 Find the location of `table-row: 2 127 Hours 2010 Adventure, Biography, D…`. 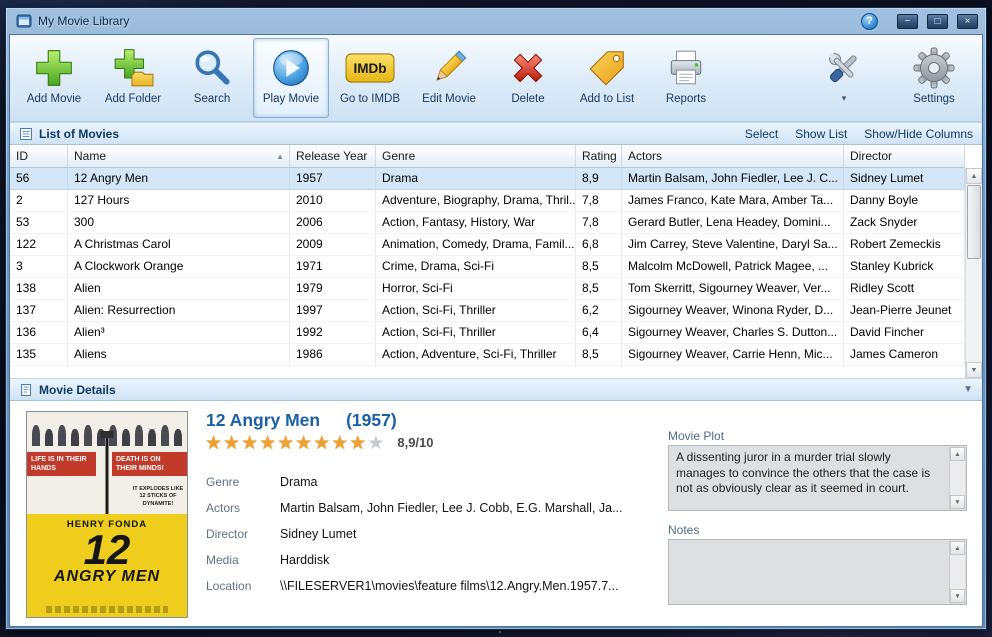

table-row: 2 127 Hours 2010 Adventure, Biography, D… is located at coordinates (487, 201).